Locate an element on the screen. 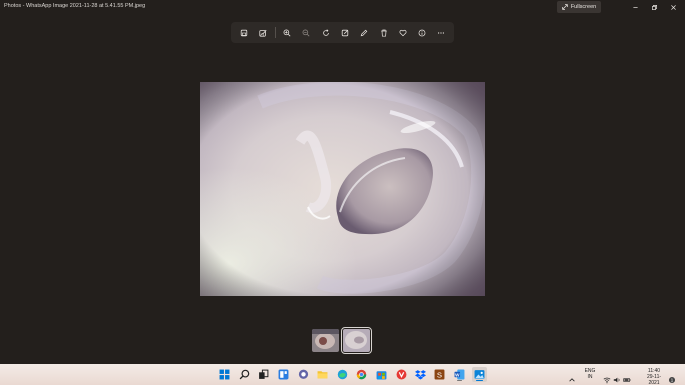  chat-icon is located at coordinates (303, 374).